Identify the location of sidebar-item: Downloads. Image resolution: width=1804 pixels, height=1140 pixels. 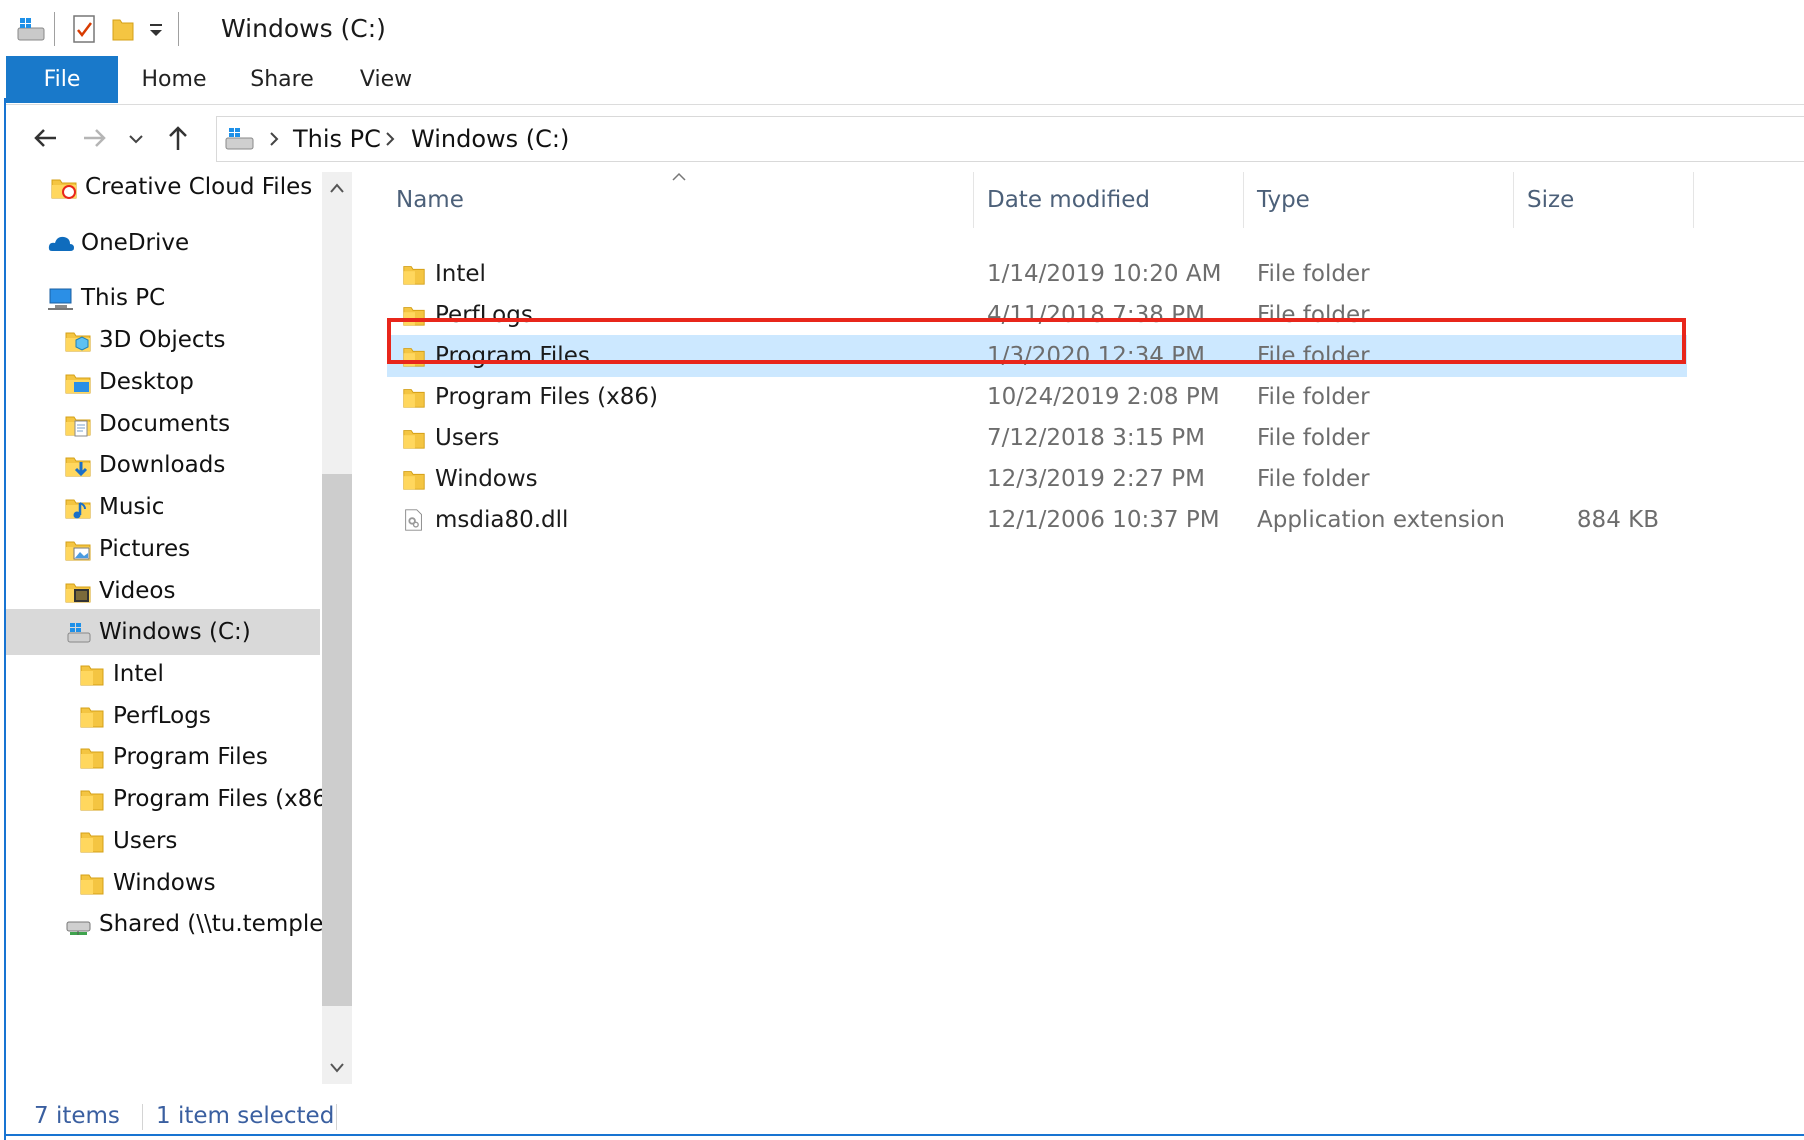
(163, 465).